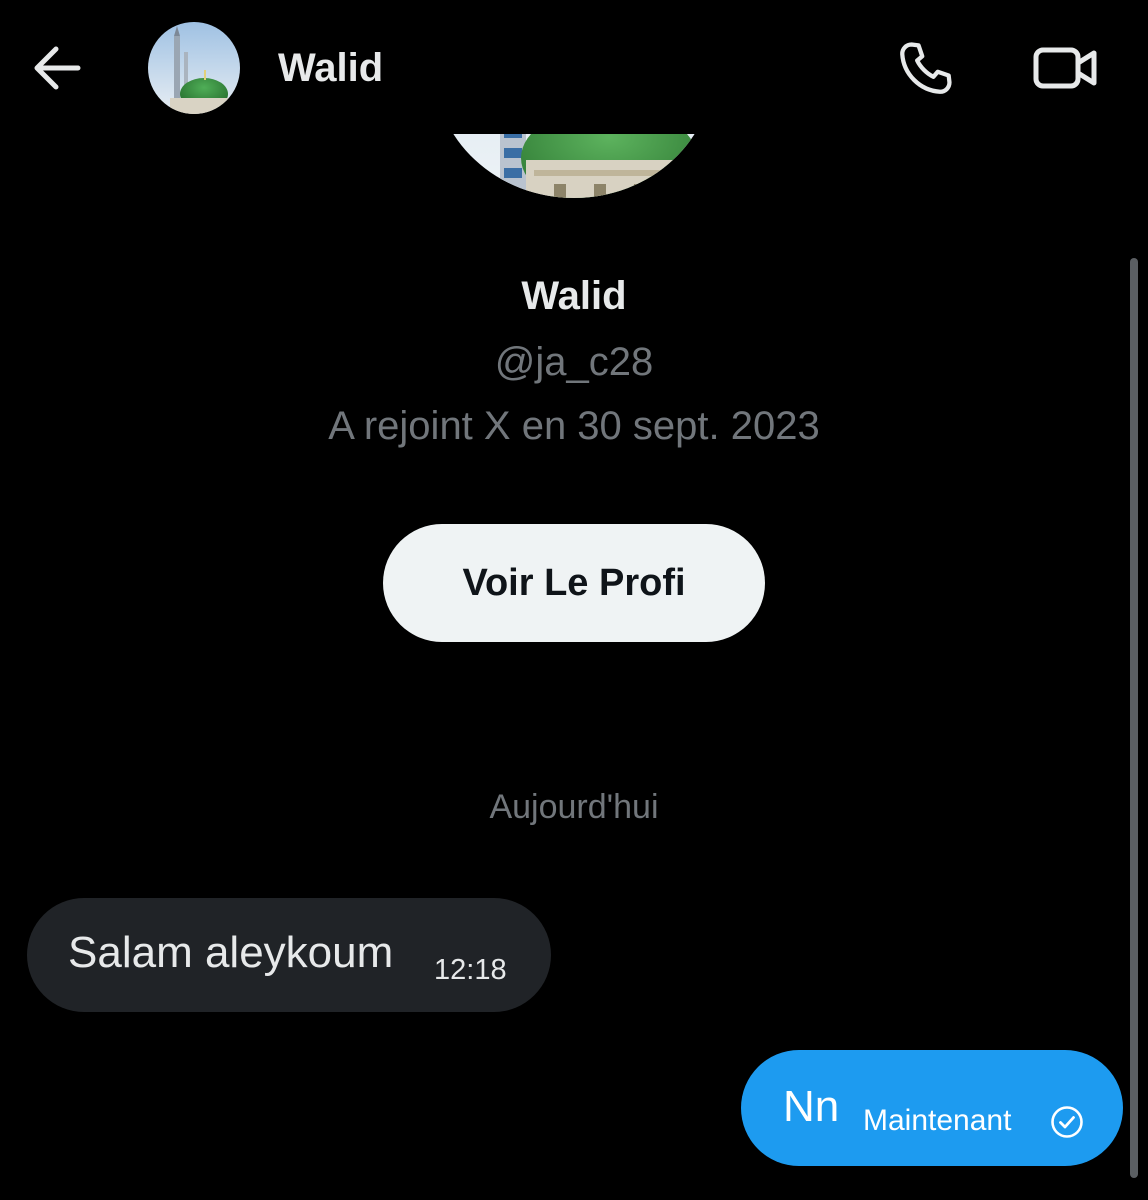  Describe the element at coordinates (1067, 1122) in the screenshot. I see `read-check-icon` at that location.